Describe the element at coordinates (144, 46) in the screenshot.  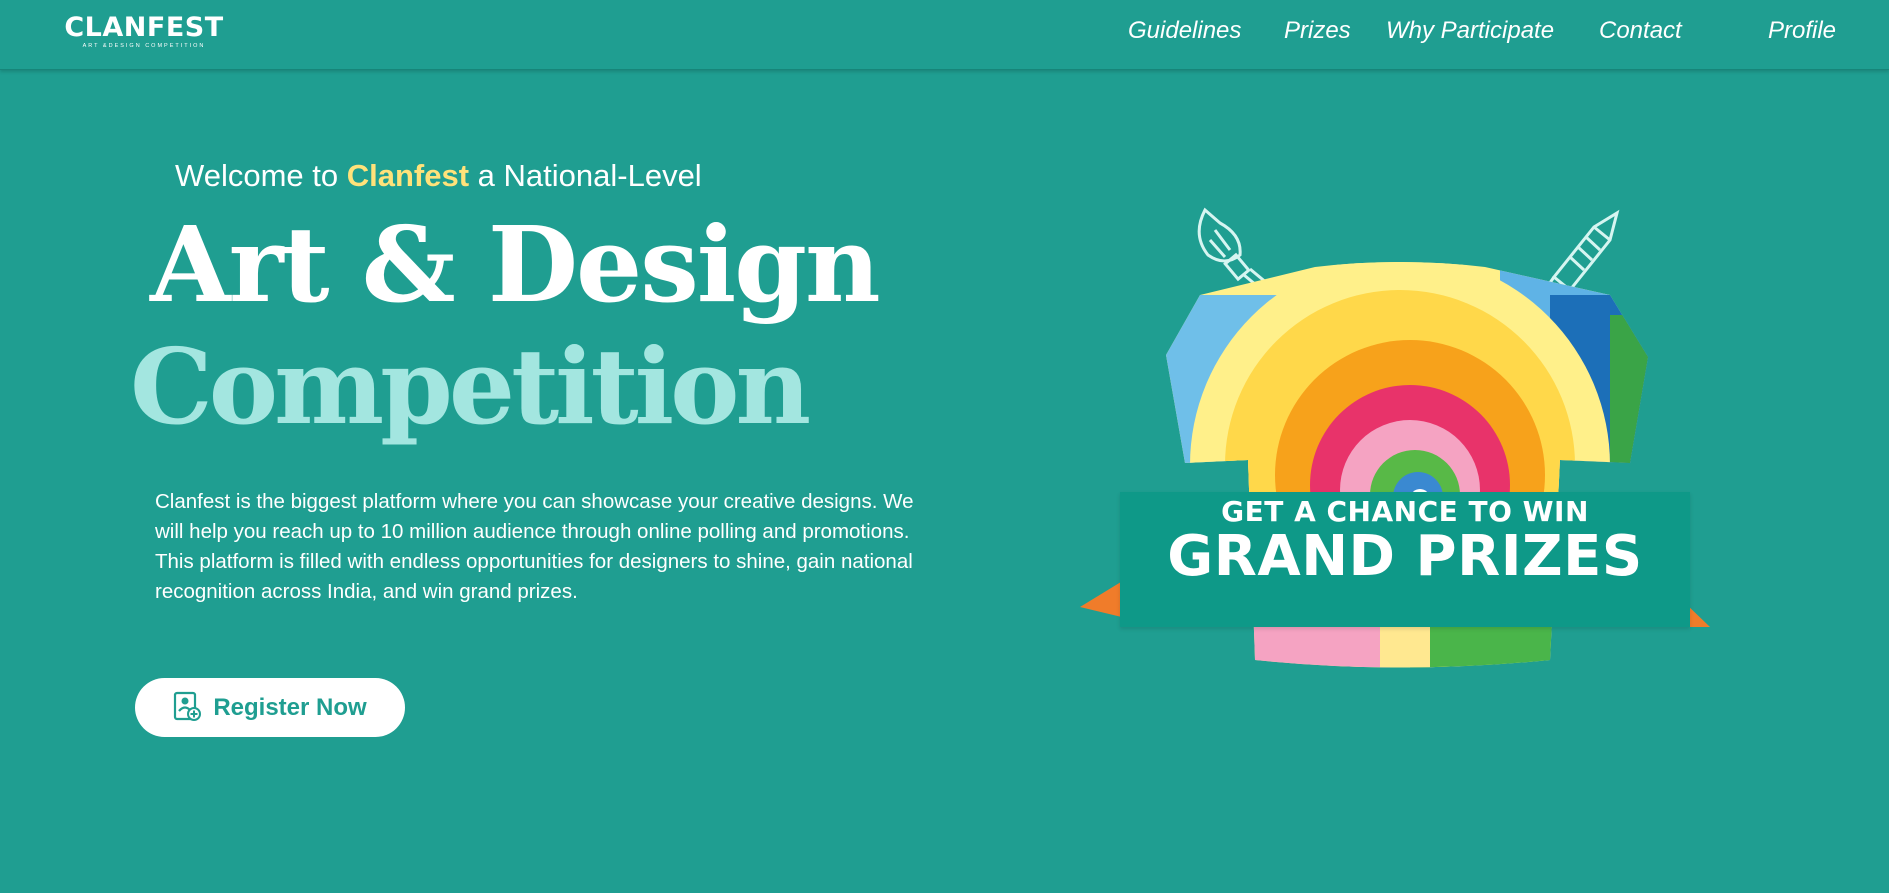
I see `logo-subtitle: ART &DESIGN COMPETITION` at that location.